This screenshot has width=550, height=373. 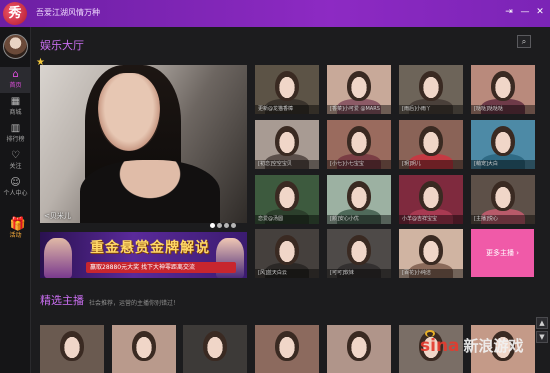 What do you see at coordinates (503, 109) in the screenshot?
I see `anchor-name: [哒哒]哒哒哒` at bounding box center [503, 109].